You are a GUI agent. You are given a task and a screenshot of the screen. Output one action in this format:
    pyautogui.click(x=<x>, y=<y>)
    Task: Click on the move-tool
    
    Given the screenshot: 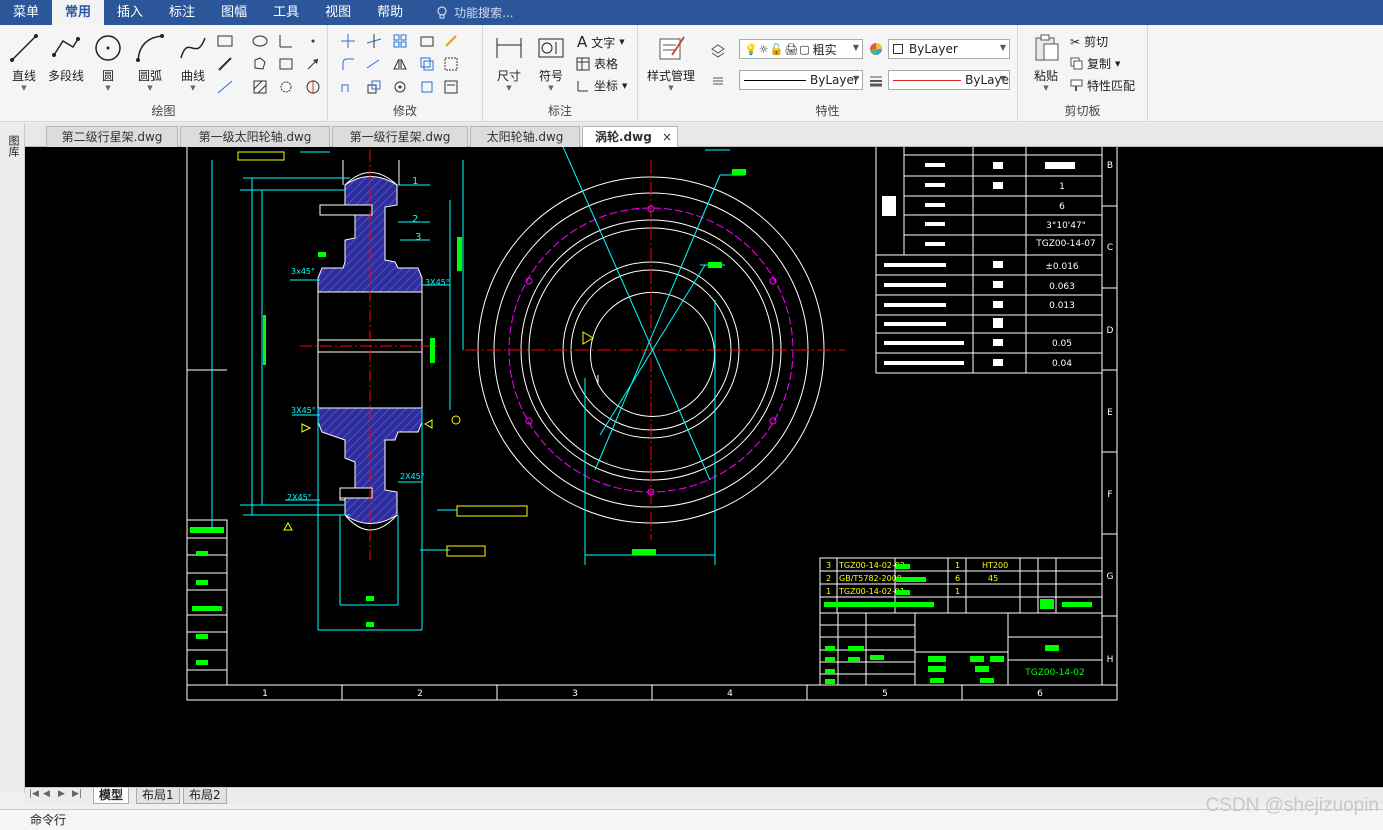 What is the action you would take?
    pyautogui.click(x=348, y=41)
    